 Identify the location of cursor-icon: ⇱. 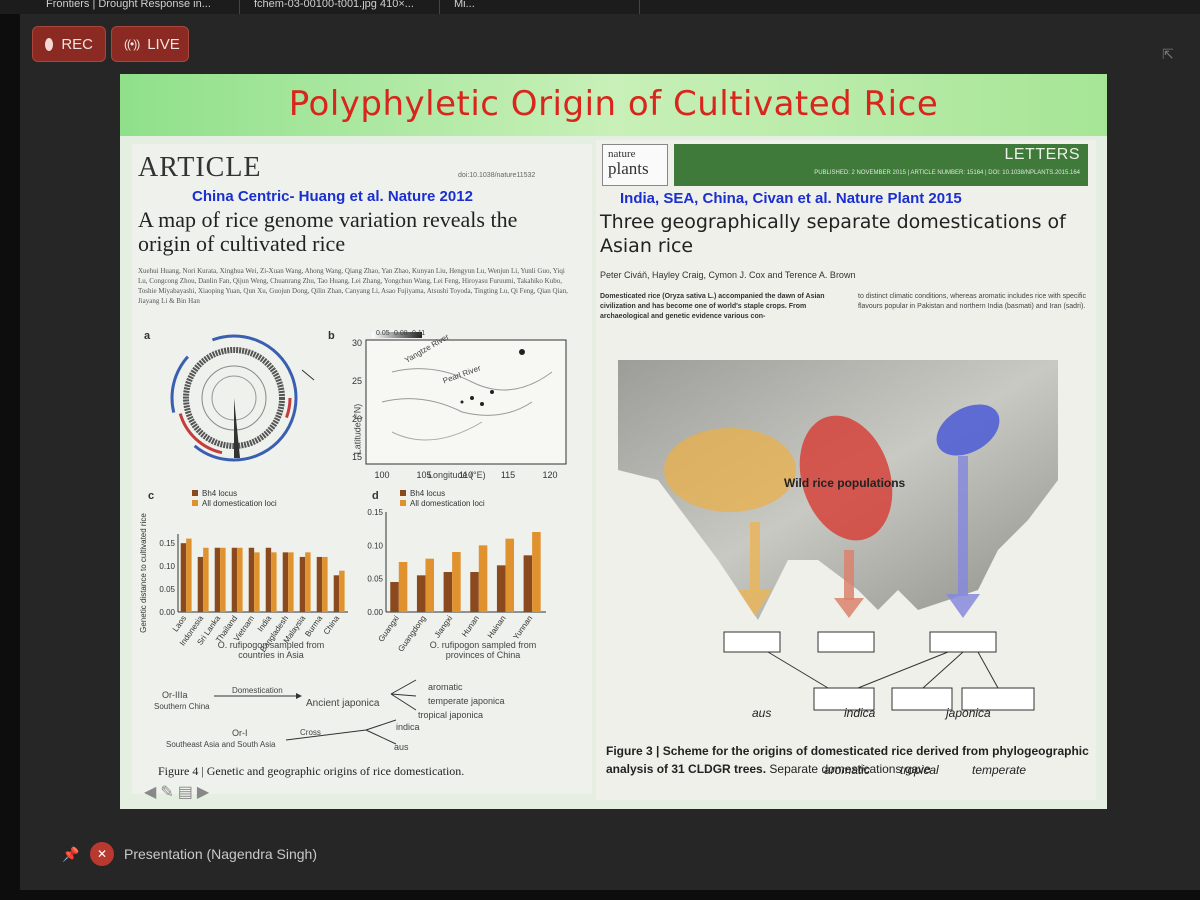
(1168, 54).